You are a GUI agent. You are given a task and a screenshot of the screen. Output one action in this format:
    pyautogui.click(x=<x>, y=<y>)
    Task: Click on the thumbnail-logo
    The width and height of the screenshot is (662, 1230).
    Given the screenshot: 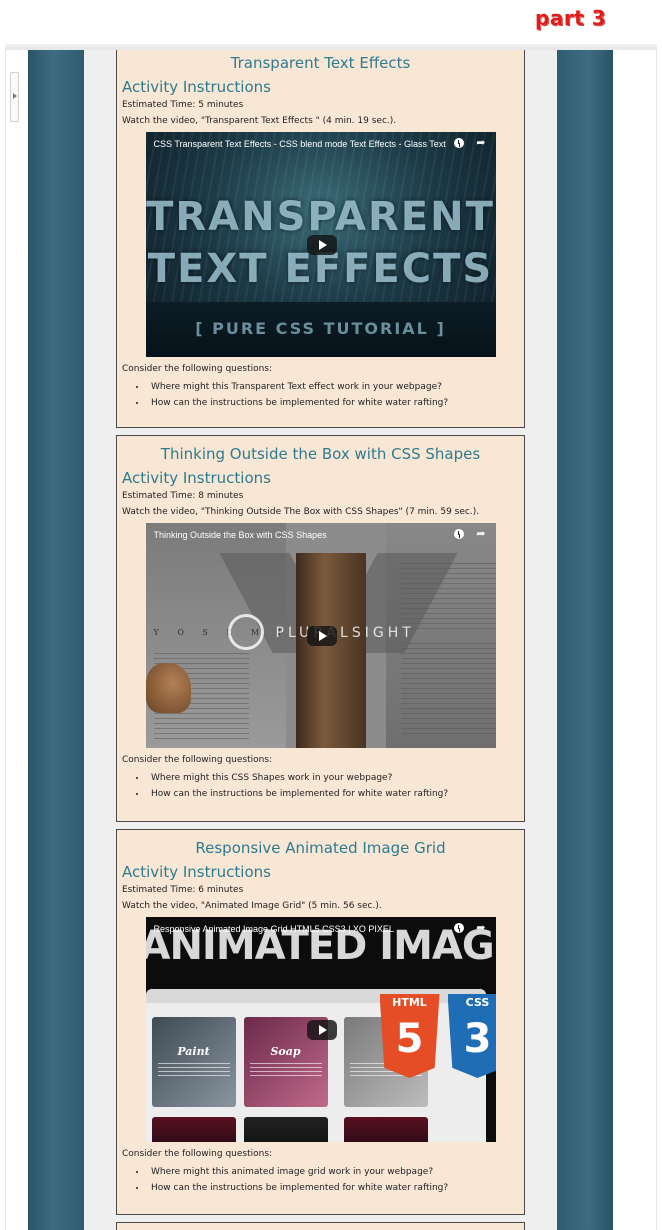 What is the action you would take?
    pyautogui.click(x=245, y=632)
    